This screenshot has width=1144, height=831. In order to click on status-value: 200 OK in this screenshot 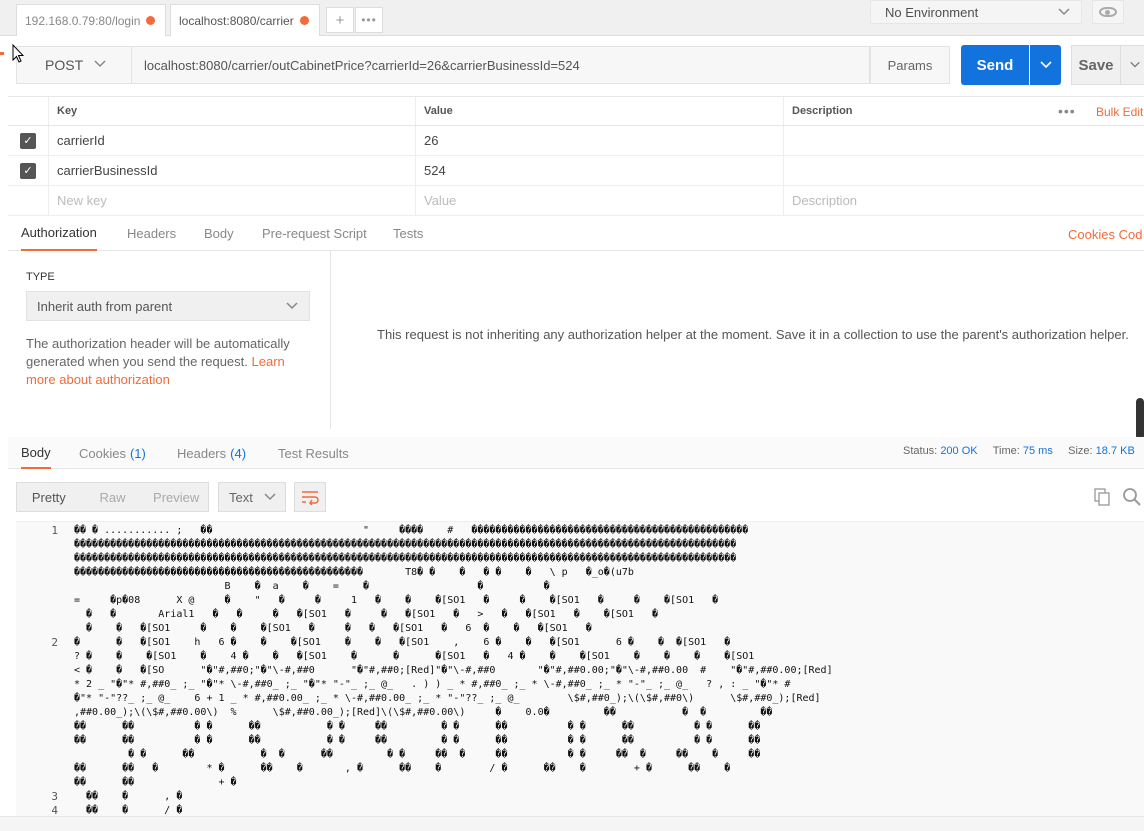, I will do `click(958, 451)`.